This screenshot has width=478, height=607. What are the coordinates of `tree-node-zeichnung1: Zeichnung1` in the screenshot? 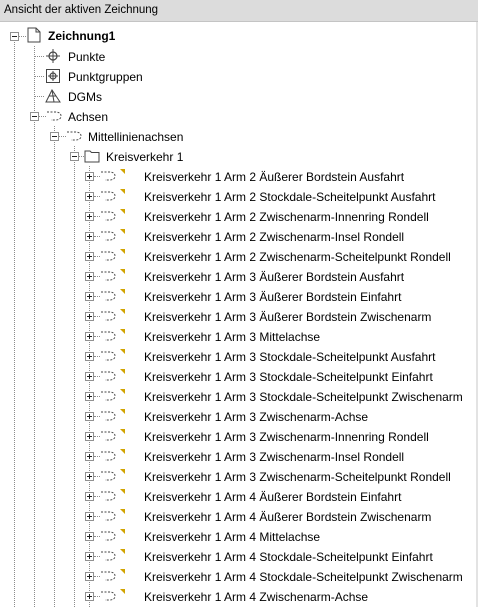 It's located at (100, 36).